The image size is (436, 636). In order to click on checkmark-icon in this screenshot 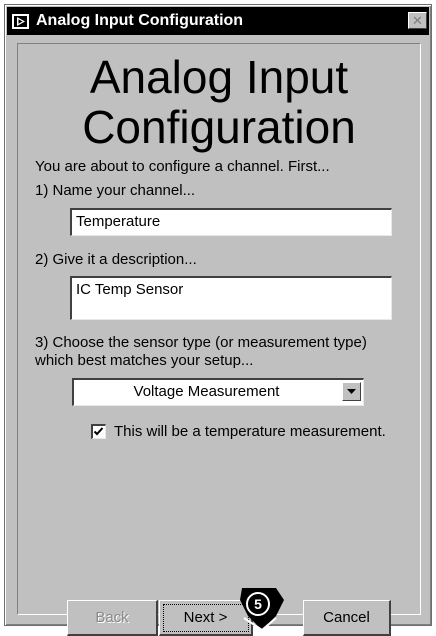, I will do `click(98, 431)`.